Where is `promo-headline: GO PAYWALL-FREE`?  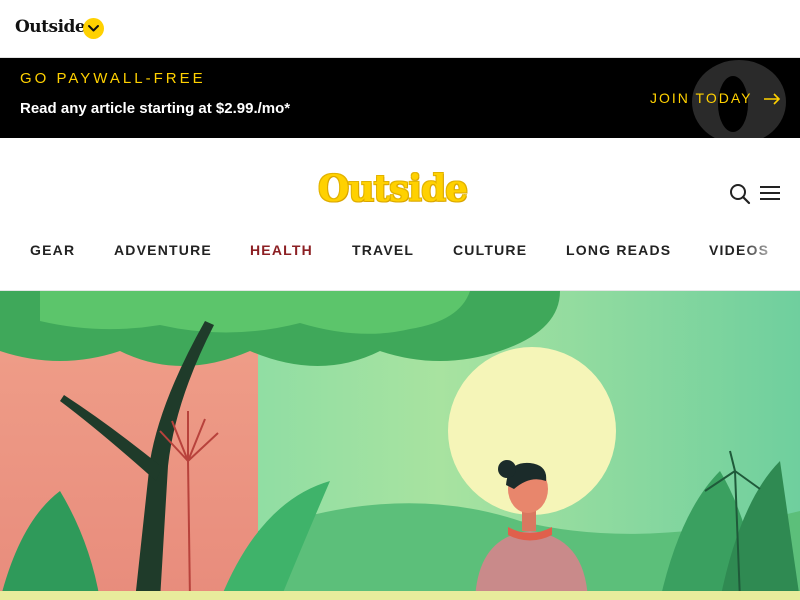 promo-headline: GO PAYWALL-FREE is located at coordinates (113, 78).